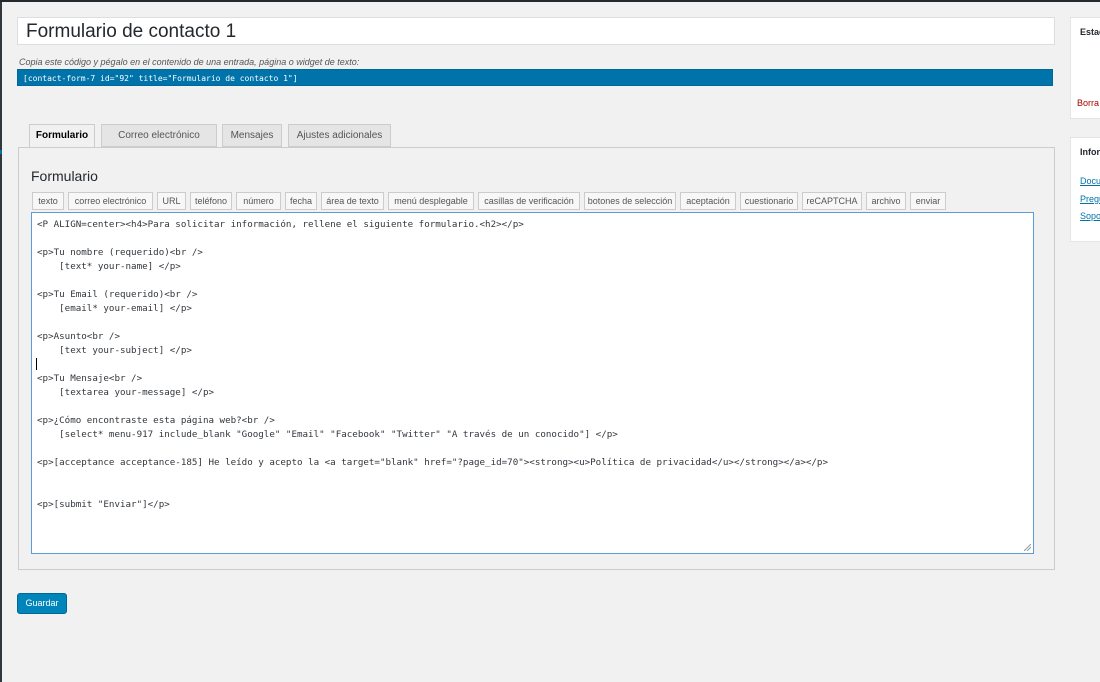 This screenshot has height=682, width=1100. Describe the element at coordinates (36, 364) in the screenshot. I see `text-caret` at that location.